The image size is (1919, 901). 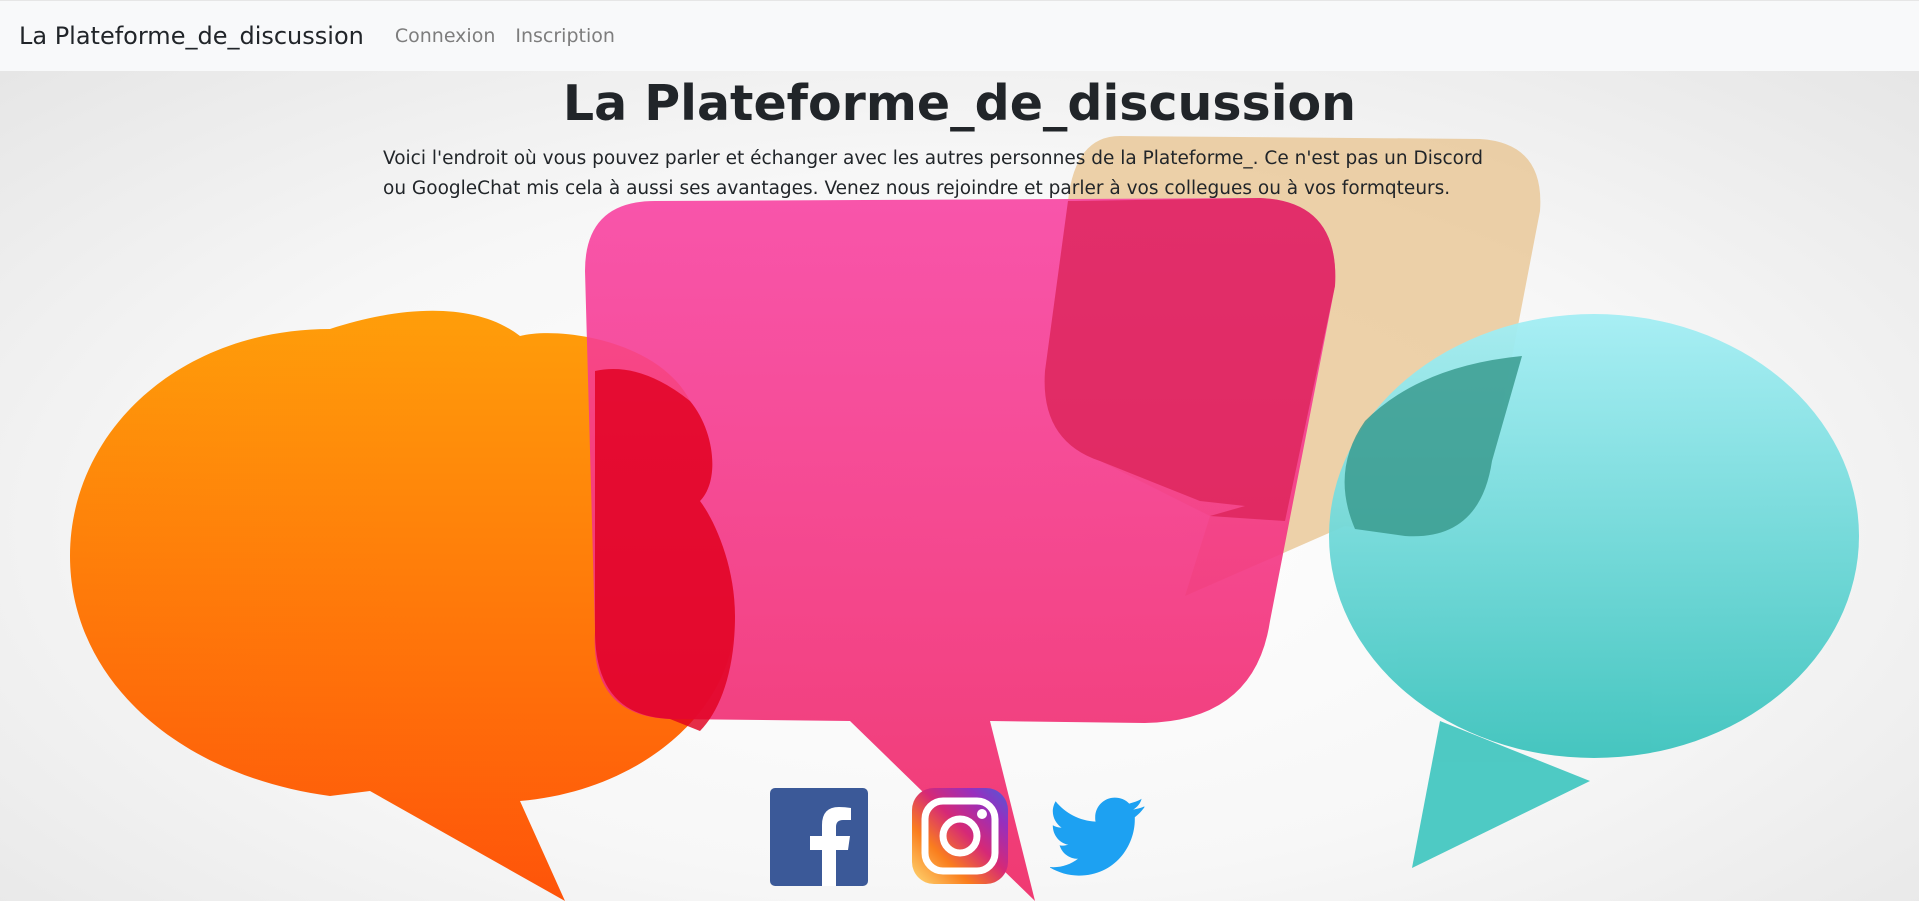 I want to click on nav-link-connexion: Connexion, so click(x=445, y=36).